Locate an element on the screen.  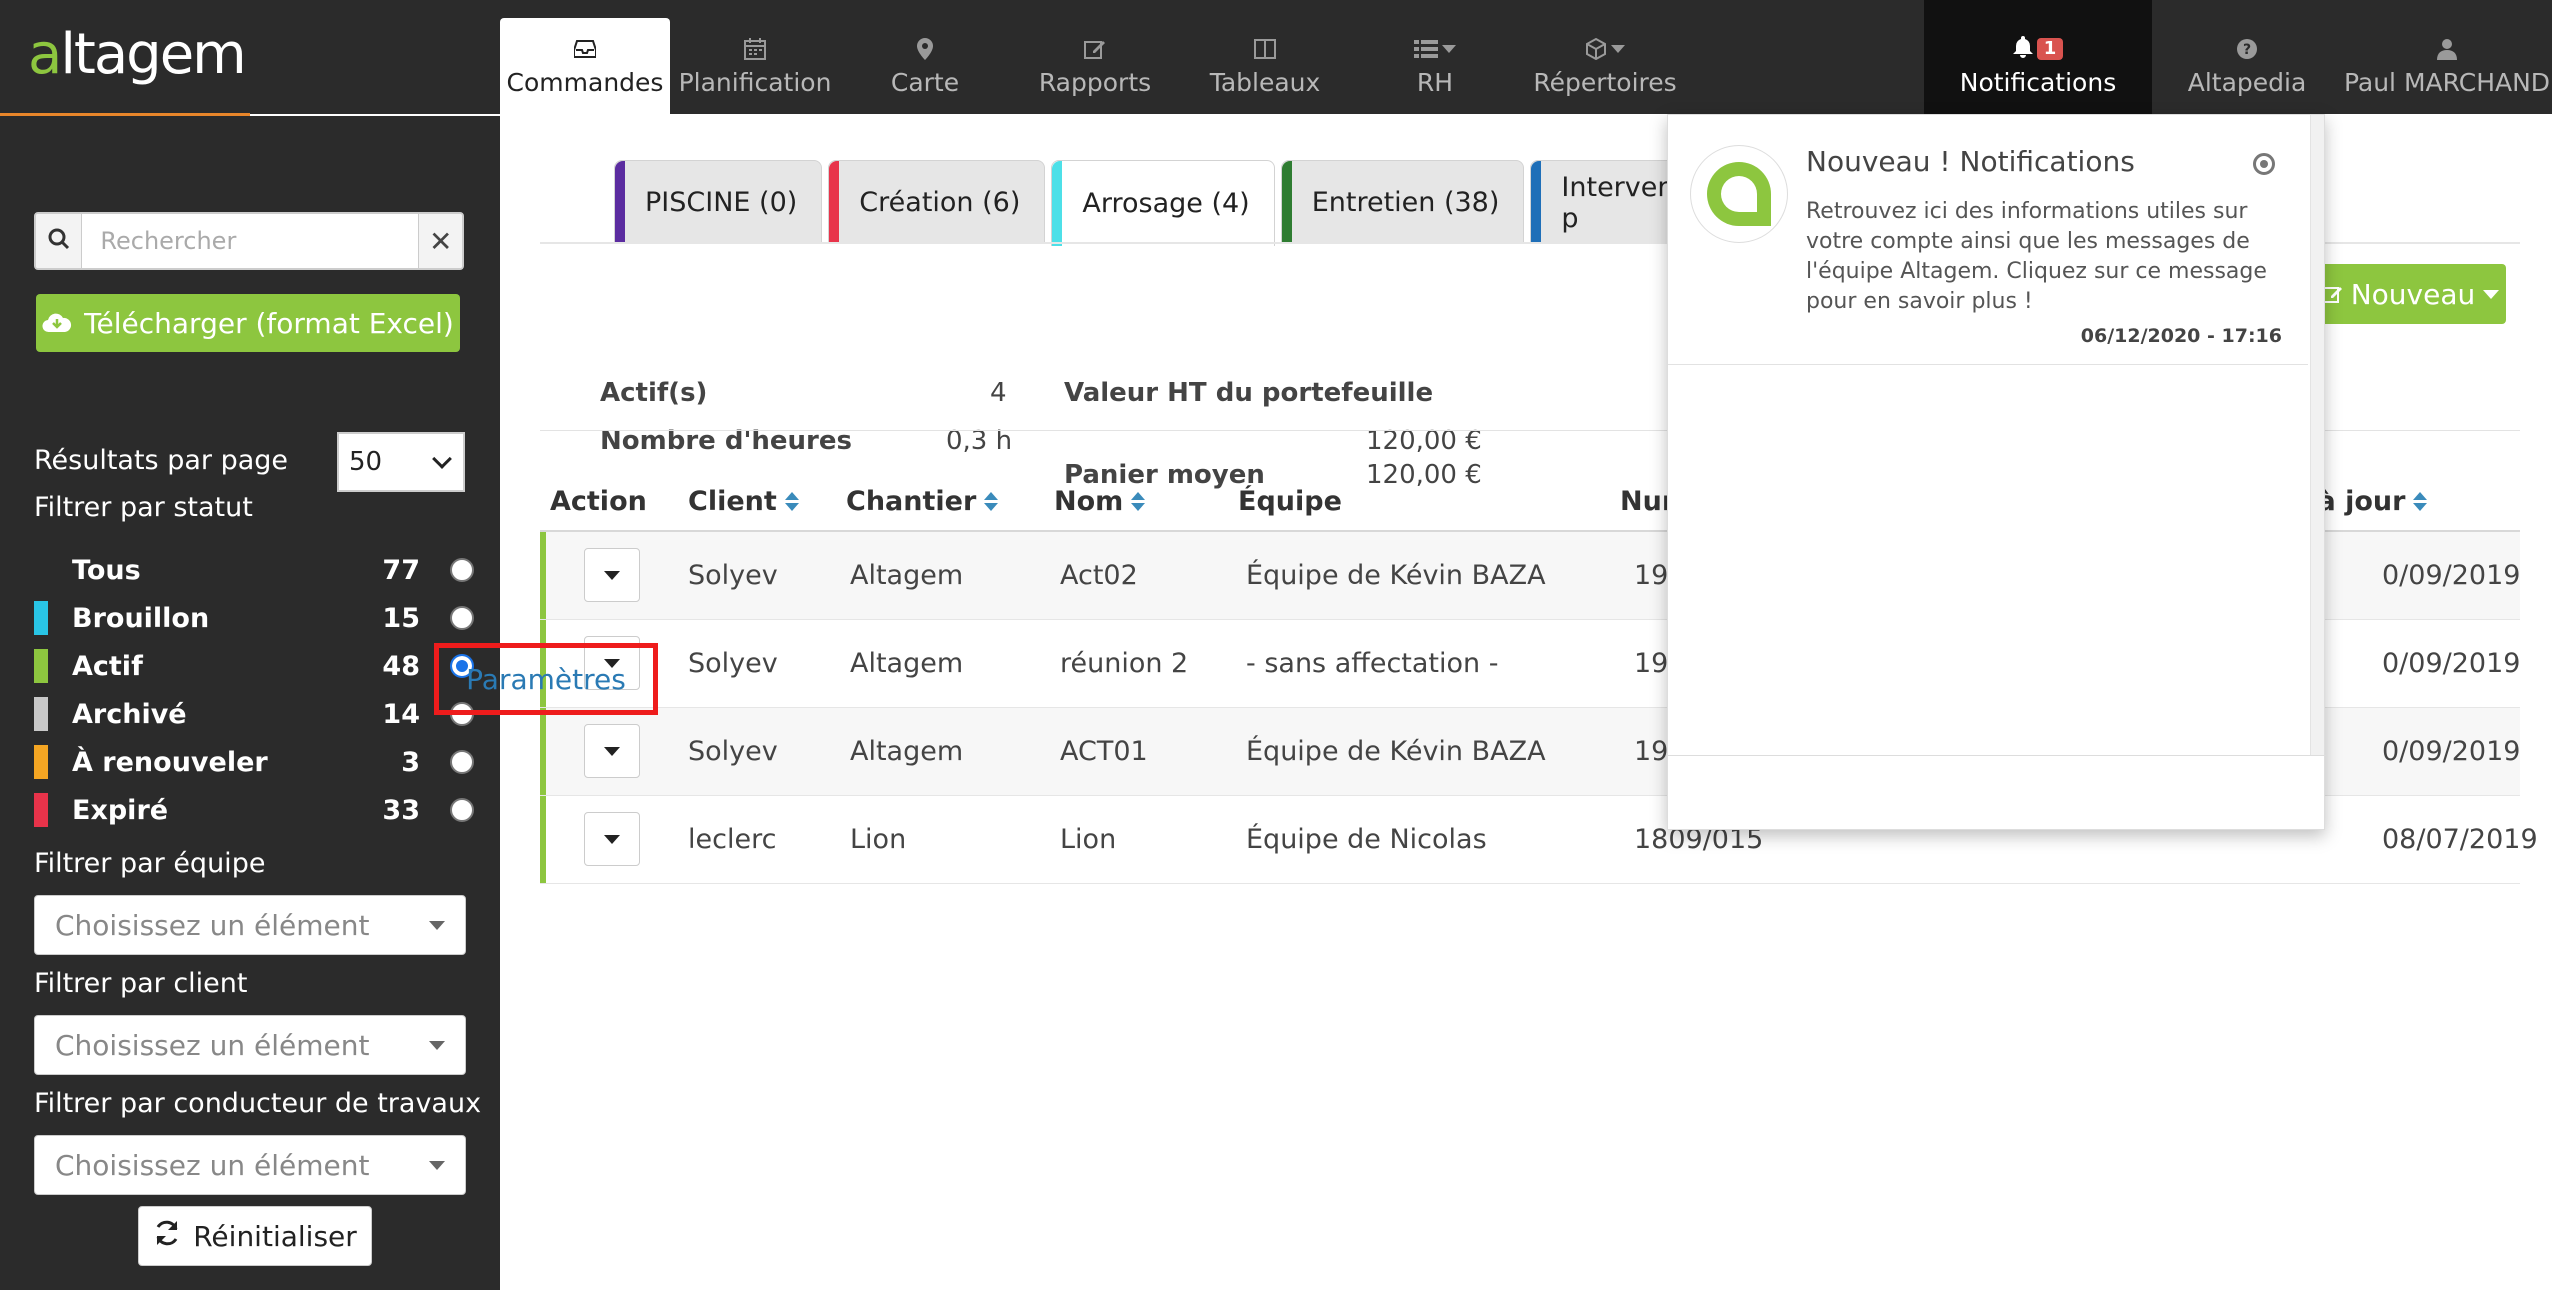
nav-carte: Carte is located at coordinates (925, 66).